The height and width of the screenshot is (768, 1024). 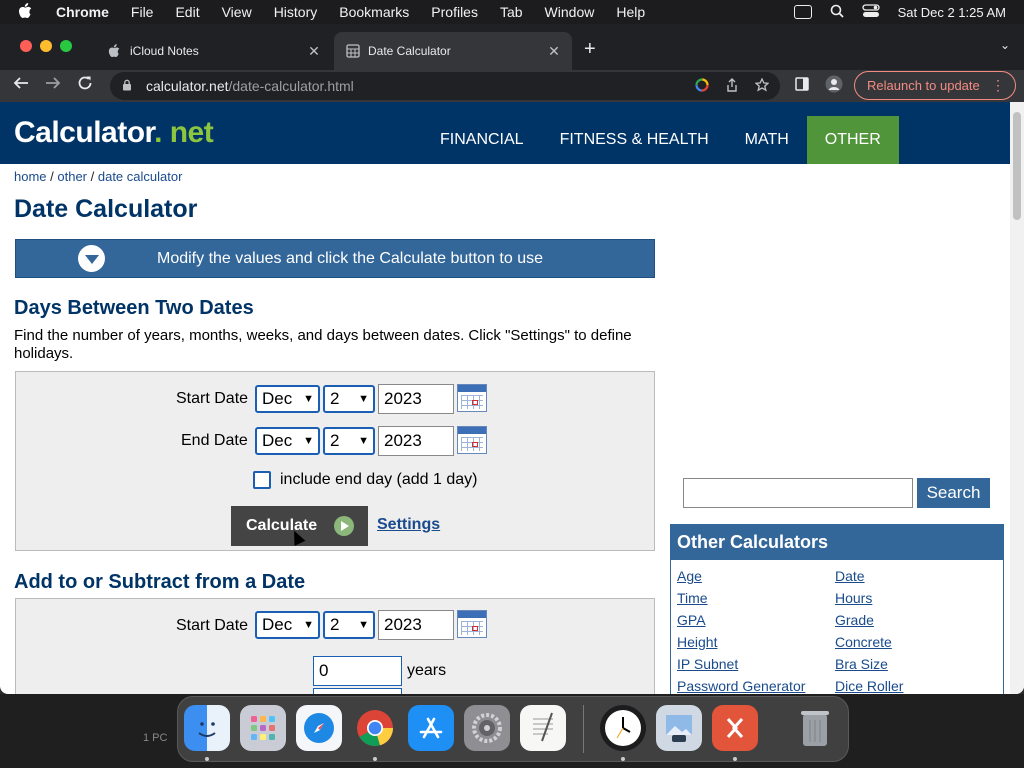 I want to click on menu-window: Window, so click(x=570, y=12).